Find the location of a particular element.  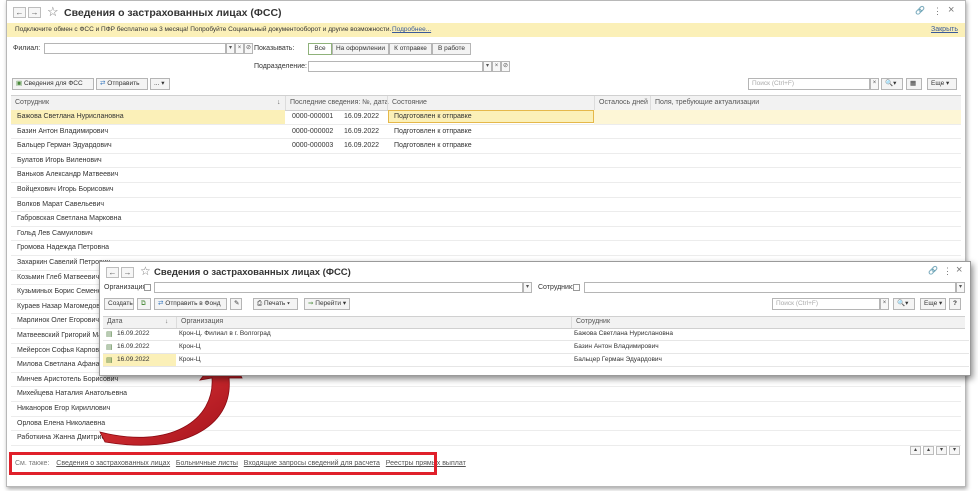

sub-back-button: ← is located at coordinates (112, 272).